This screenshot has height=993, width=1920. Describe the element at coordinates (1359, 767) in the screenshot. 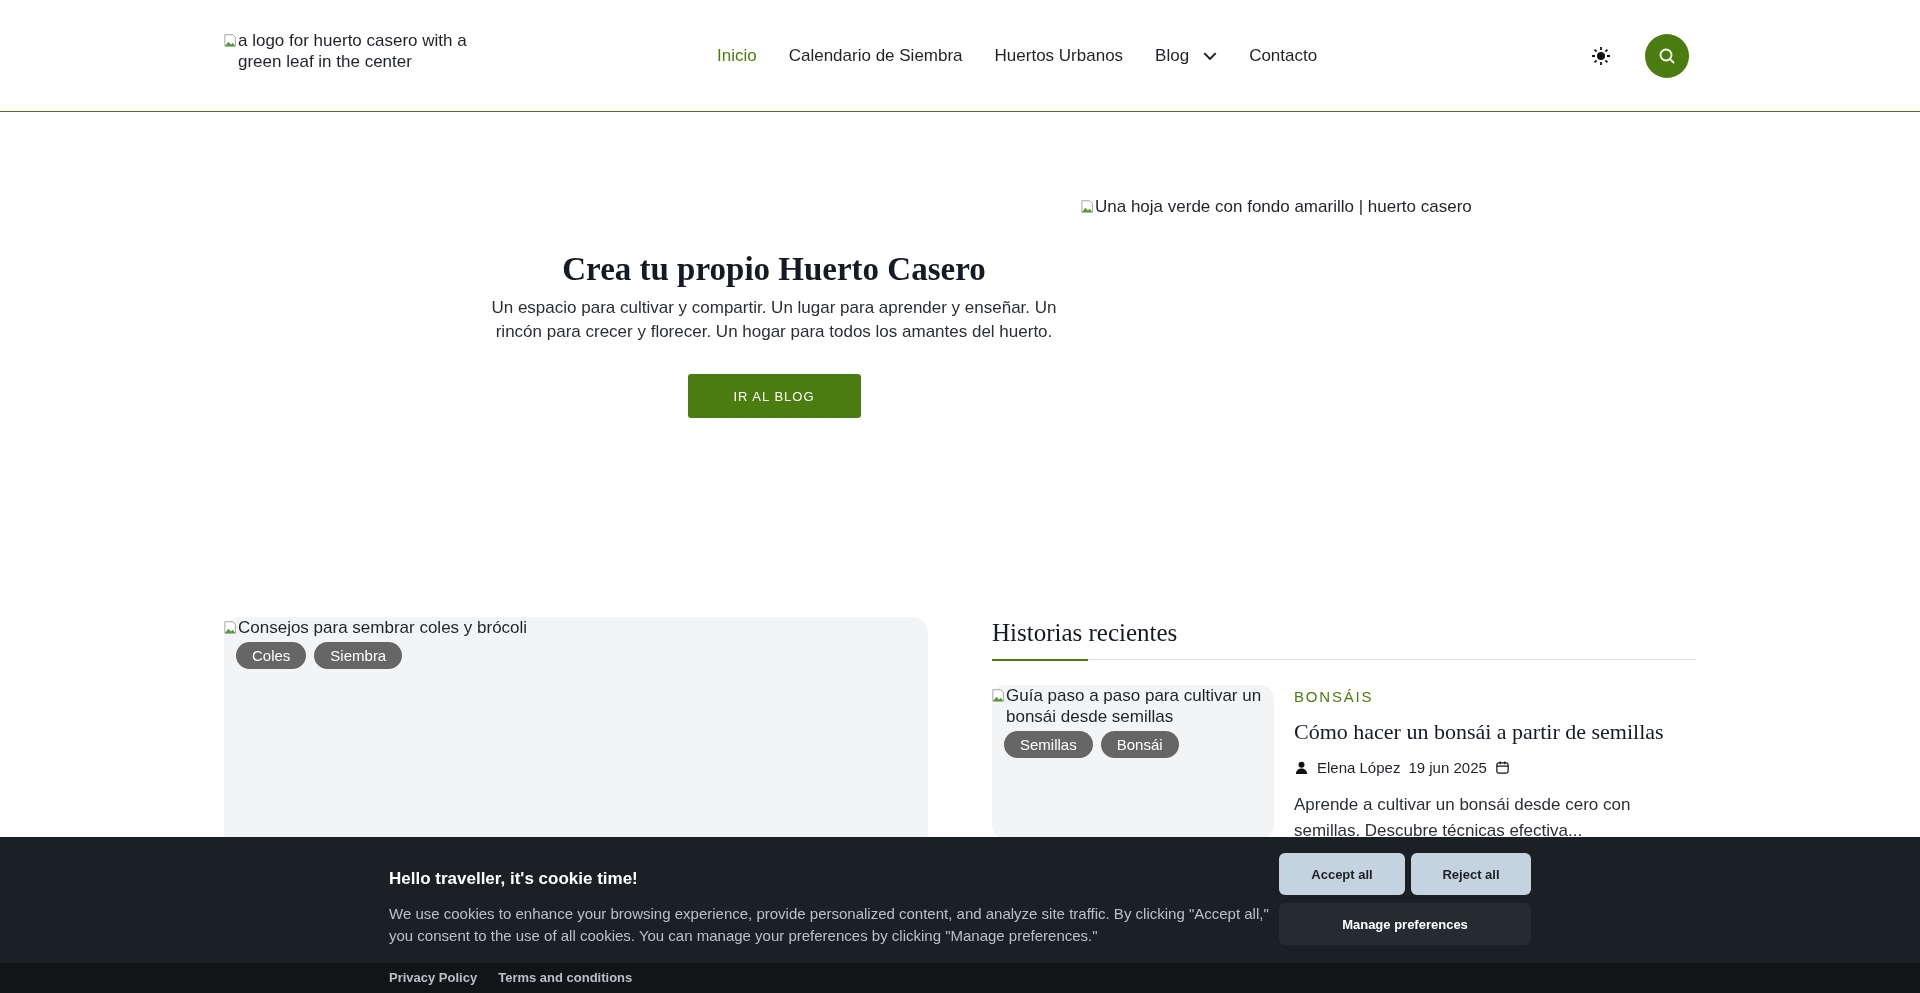

I see `post-author: Elena López` at that location.